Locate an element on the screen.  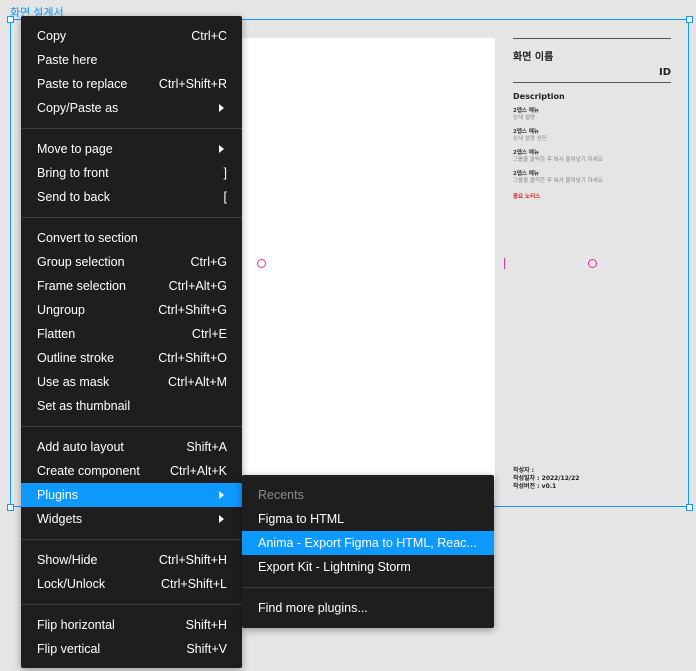
menu-item-shortcut: Shift+A is located at coordinates (206, 447).